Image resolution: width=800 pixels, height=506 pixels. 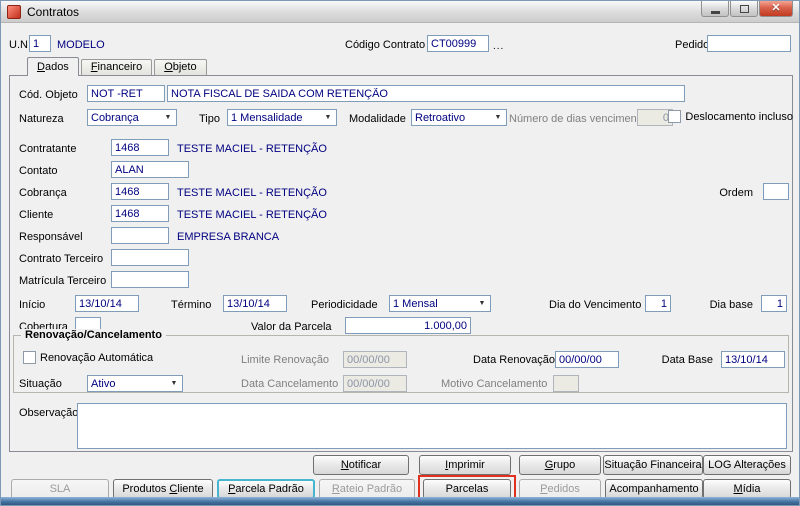 I want to click on inicio-field, so click(x=107, y=303).